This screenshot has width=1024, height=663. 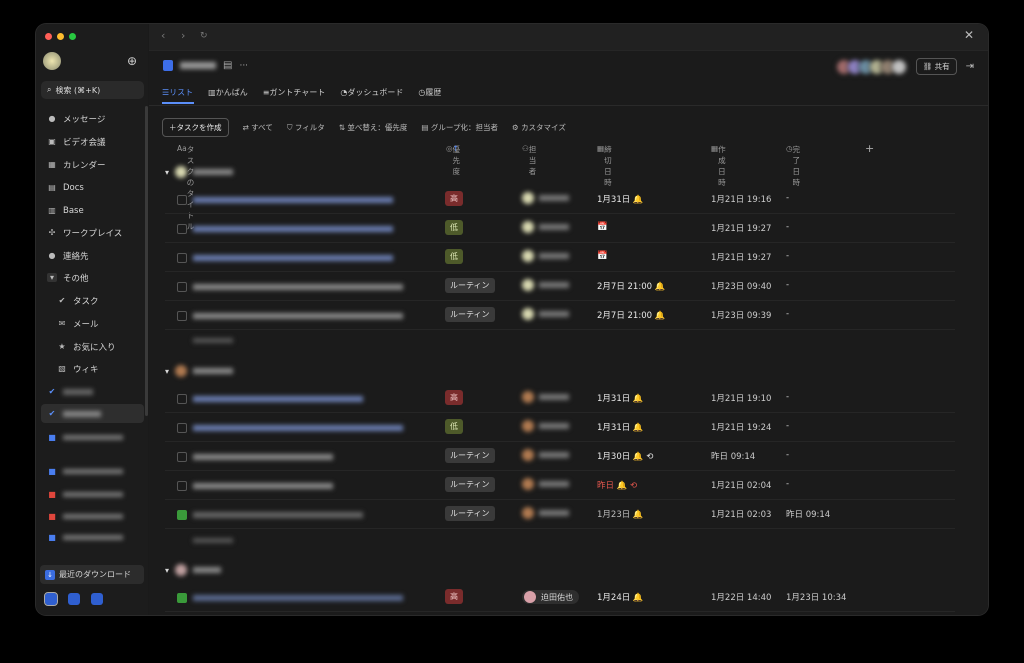 I want to click on table-row: 高 1月31日 🔔 1月21日 19:10 -, so click(x=560, y=398).